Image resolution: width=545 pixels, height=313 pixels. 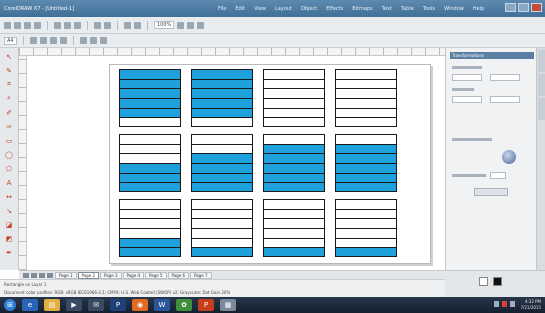 What do you see at coordinates (33, 40) in the screenshot?
I see `portrait-icon` at bounding box center [33, 40].